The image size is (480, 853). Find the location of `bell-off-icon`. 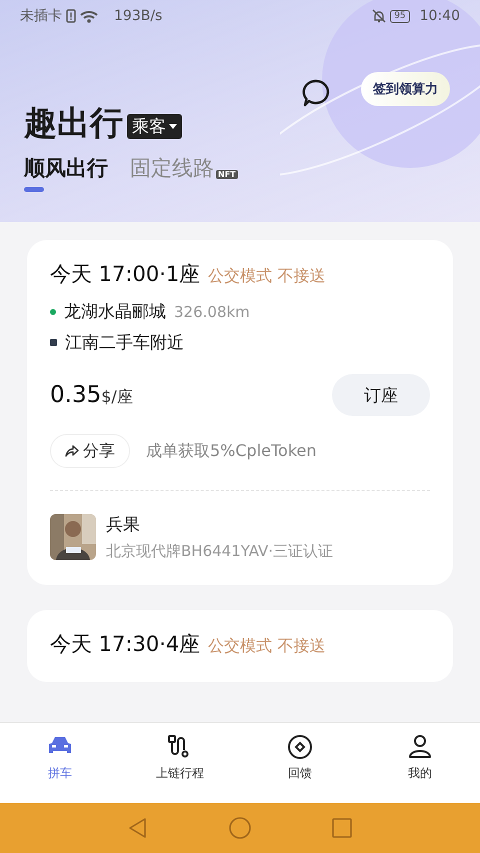

bell-off-icon is located at coordinates (379, 16).